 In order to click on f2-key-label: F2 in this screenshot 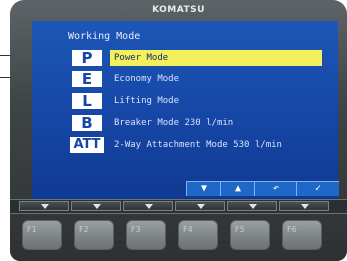, I will do `click(84, 229)`.